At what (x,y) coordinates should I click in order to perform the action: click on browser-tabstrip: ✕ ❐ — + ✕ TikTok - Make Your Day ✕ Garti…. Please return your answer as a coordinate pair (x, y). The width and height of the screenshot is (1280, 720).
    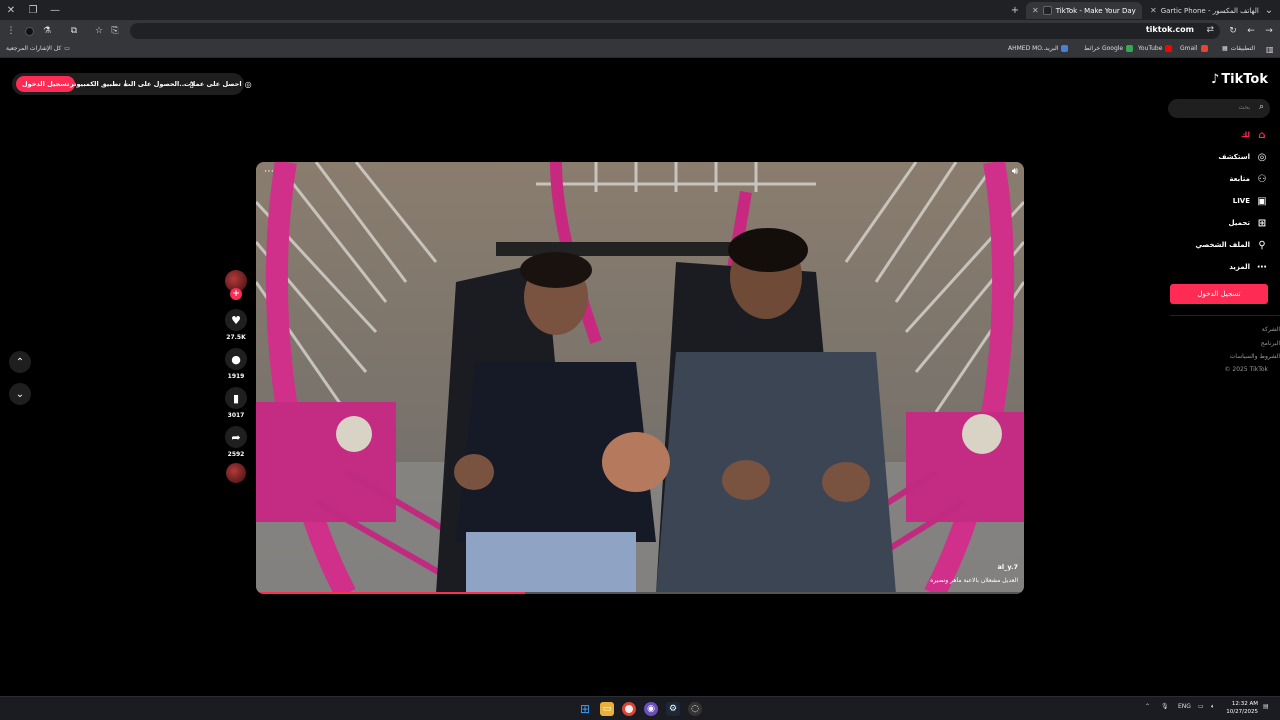
    Looking at the image, I should click on (640, 10).